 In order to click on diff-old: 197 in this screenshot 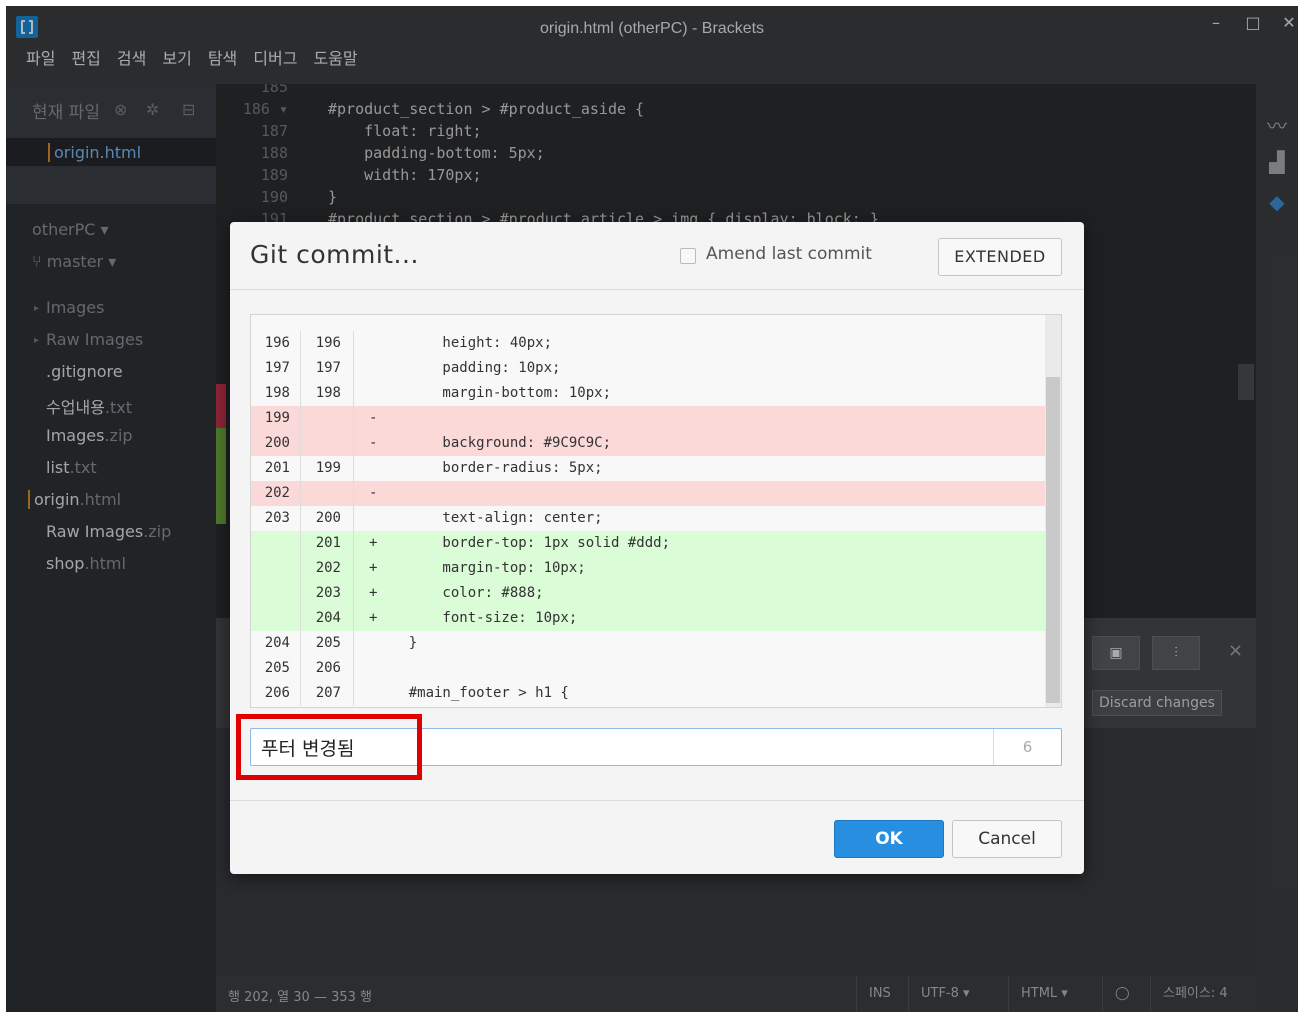, I will do `click(276, 368)`.